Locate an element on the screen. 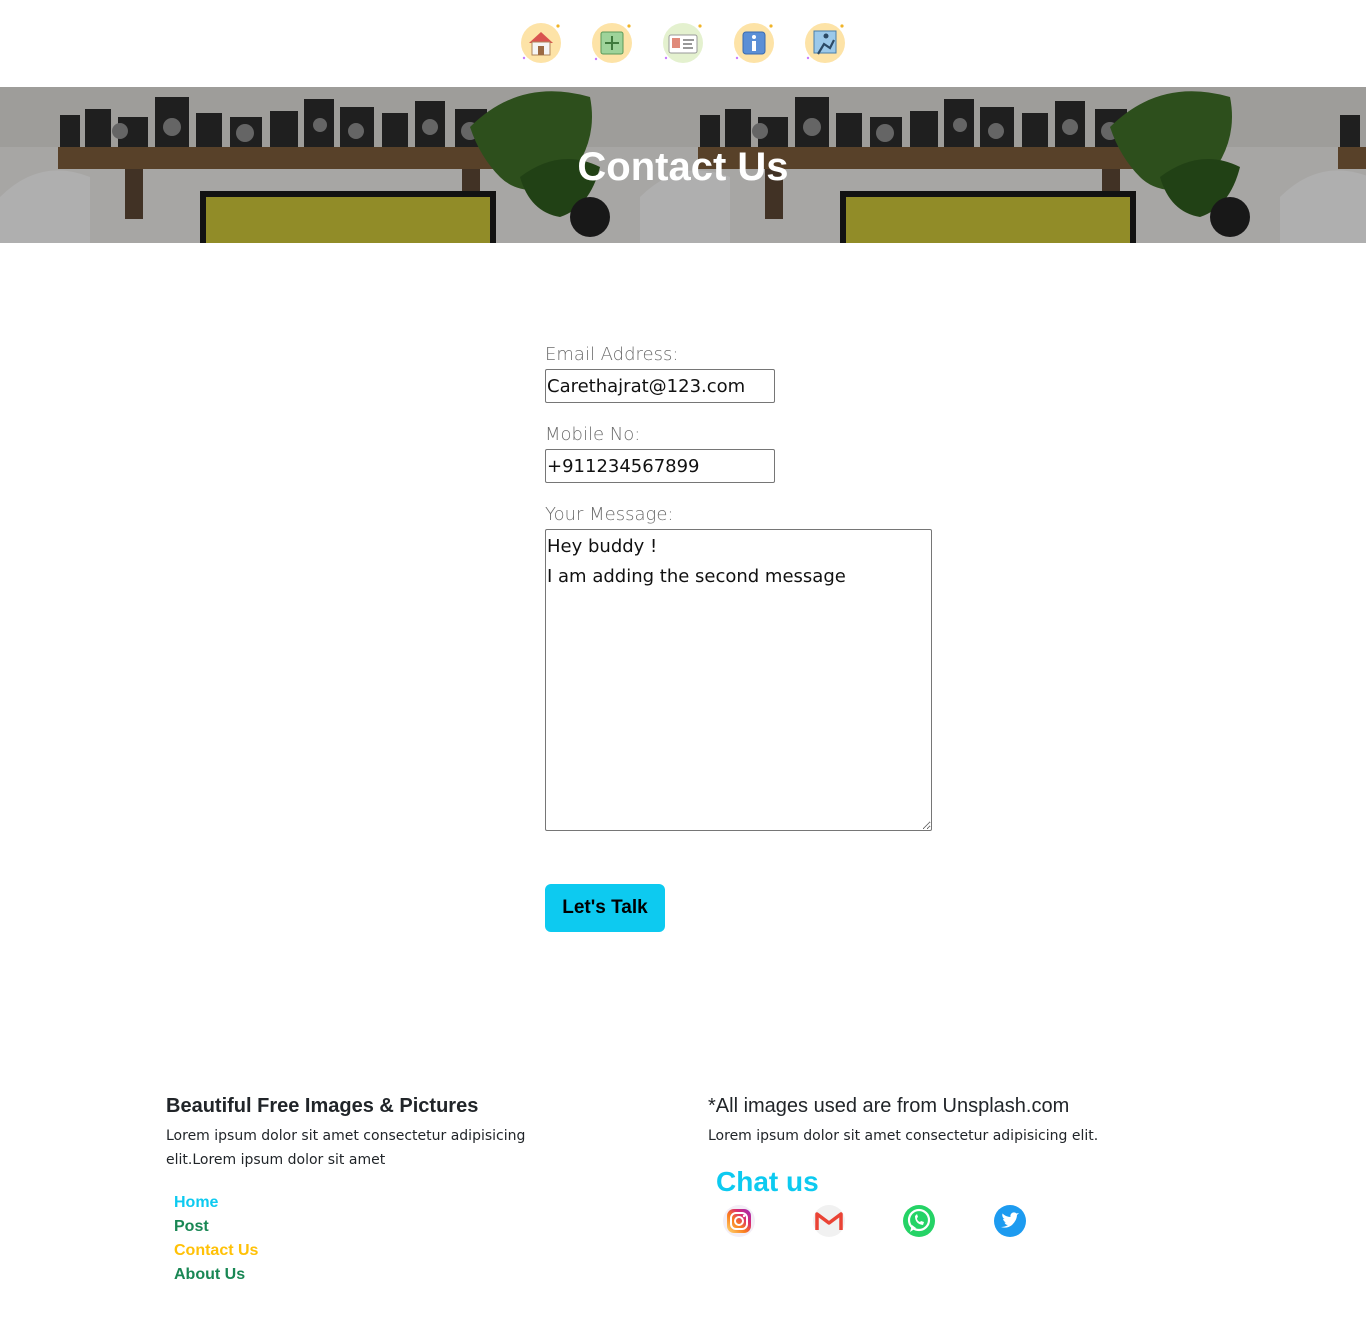 The image size is (1366, 1332). message-line: Hey buddy ! is located at coordinates (602, 546).